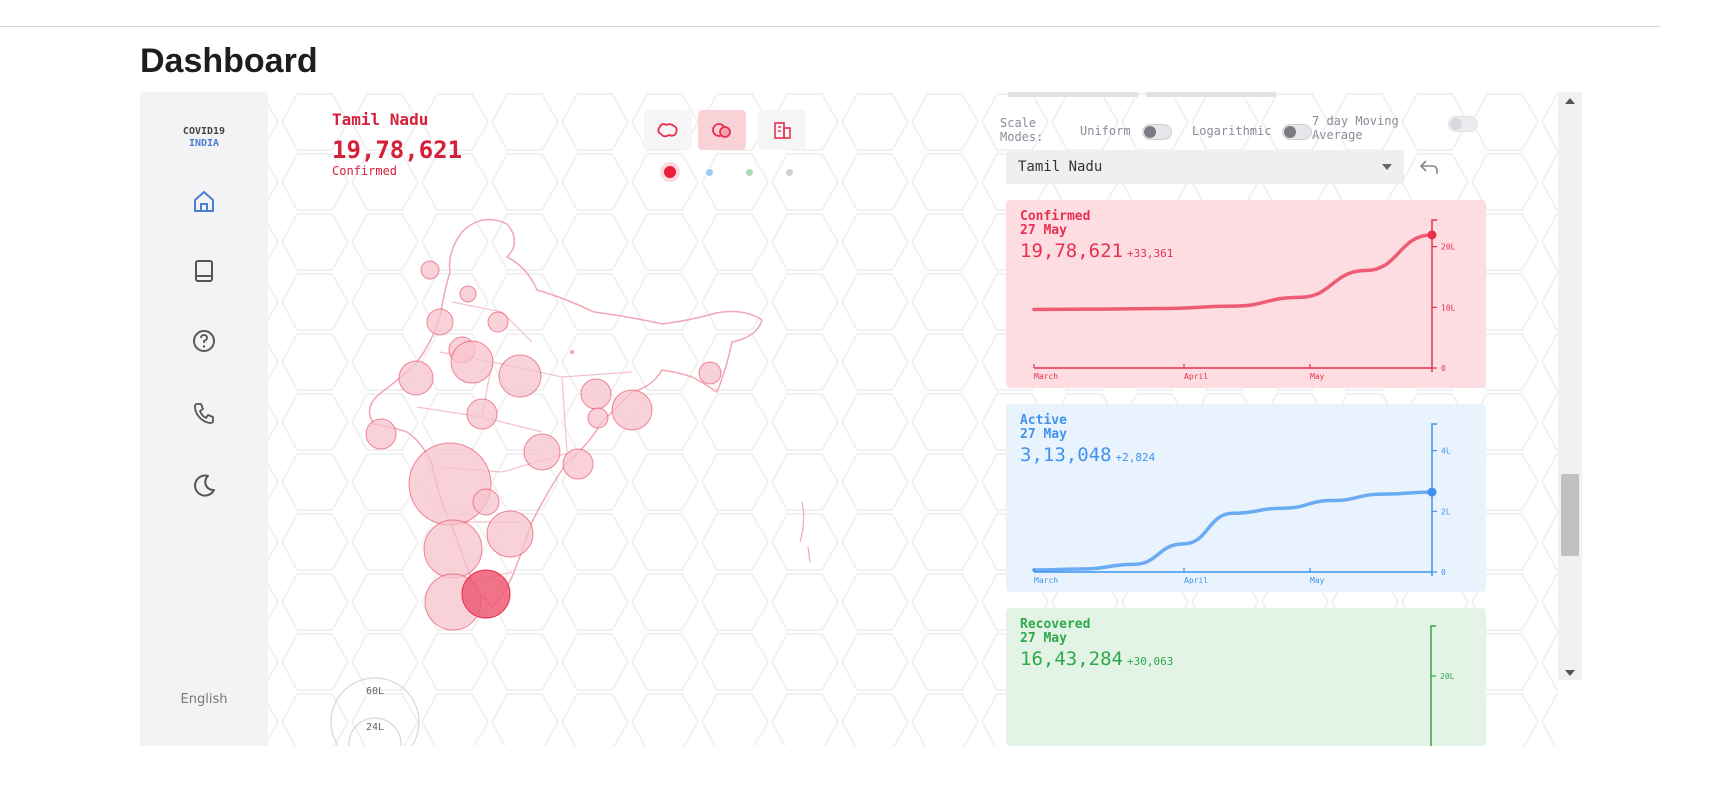  I want to click on brand-logo: COVID19 INDIA, so click(204, 138).